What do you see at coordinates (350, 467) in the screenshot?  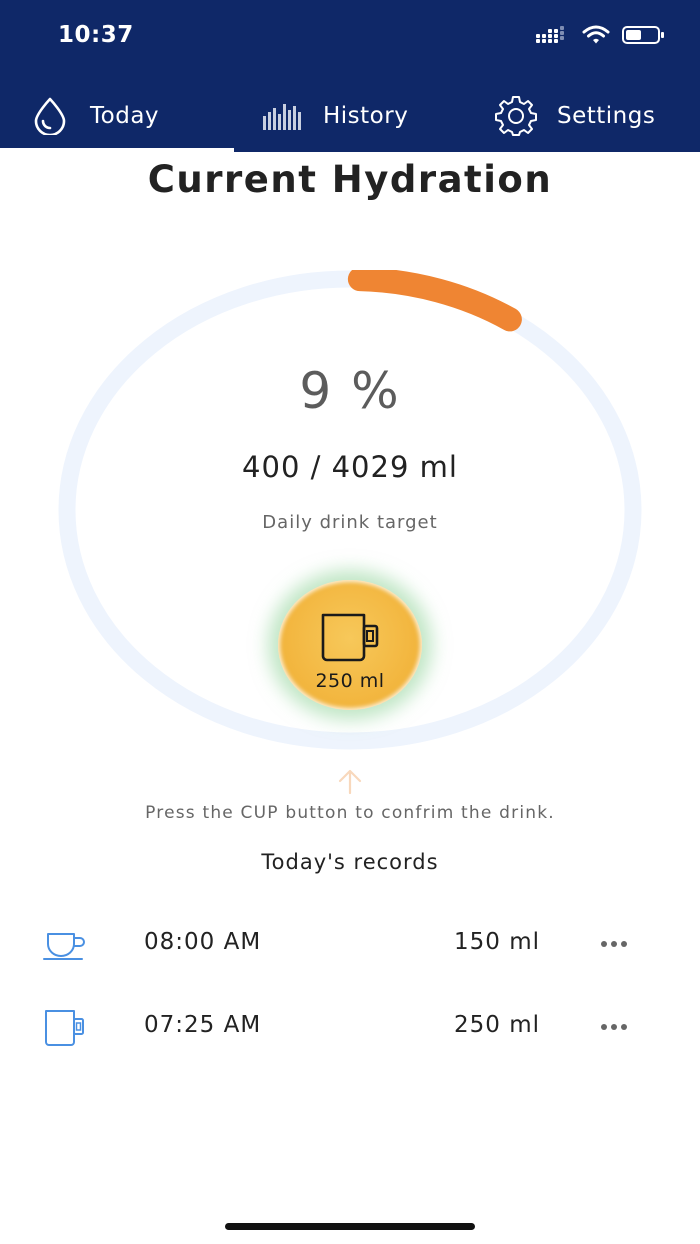 I see `hydration-amount: 400 / 4029 ml` at bounding box center [350, 467].